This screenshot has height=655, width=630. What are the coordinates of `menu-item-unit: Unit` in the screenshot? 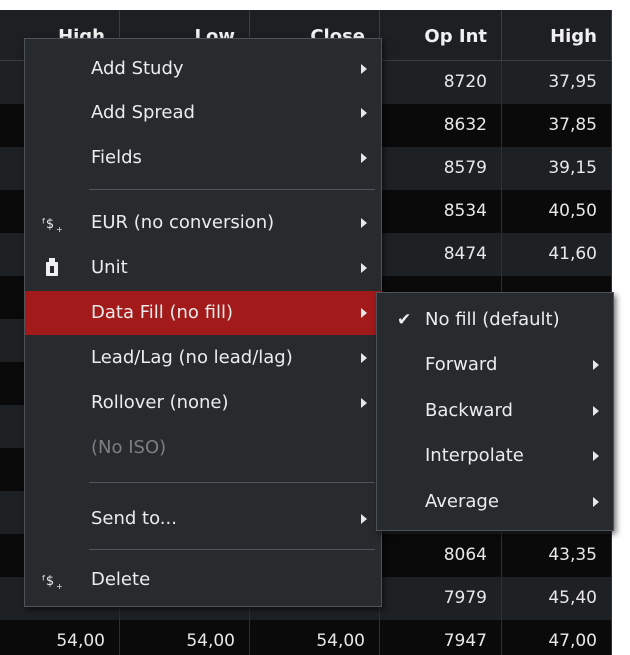 It's located at (203, 268).